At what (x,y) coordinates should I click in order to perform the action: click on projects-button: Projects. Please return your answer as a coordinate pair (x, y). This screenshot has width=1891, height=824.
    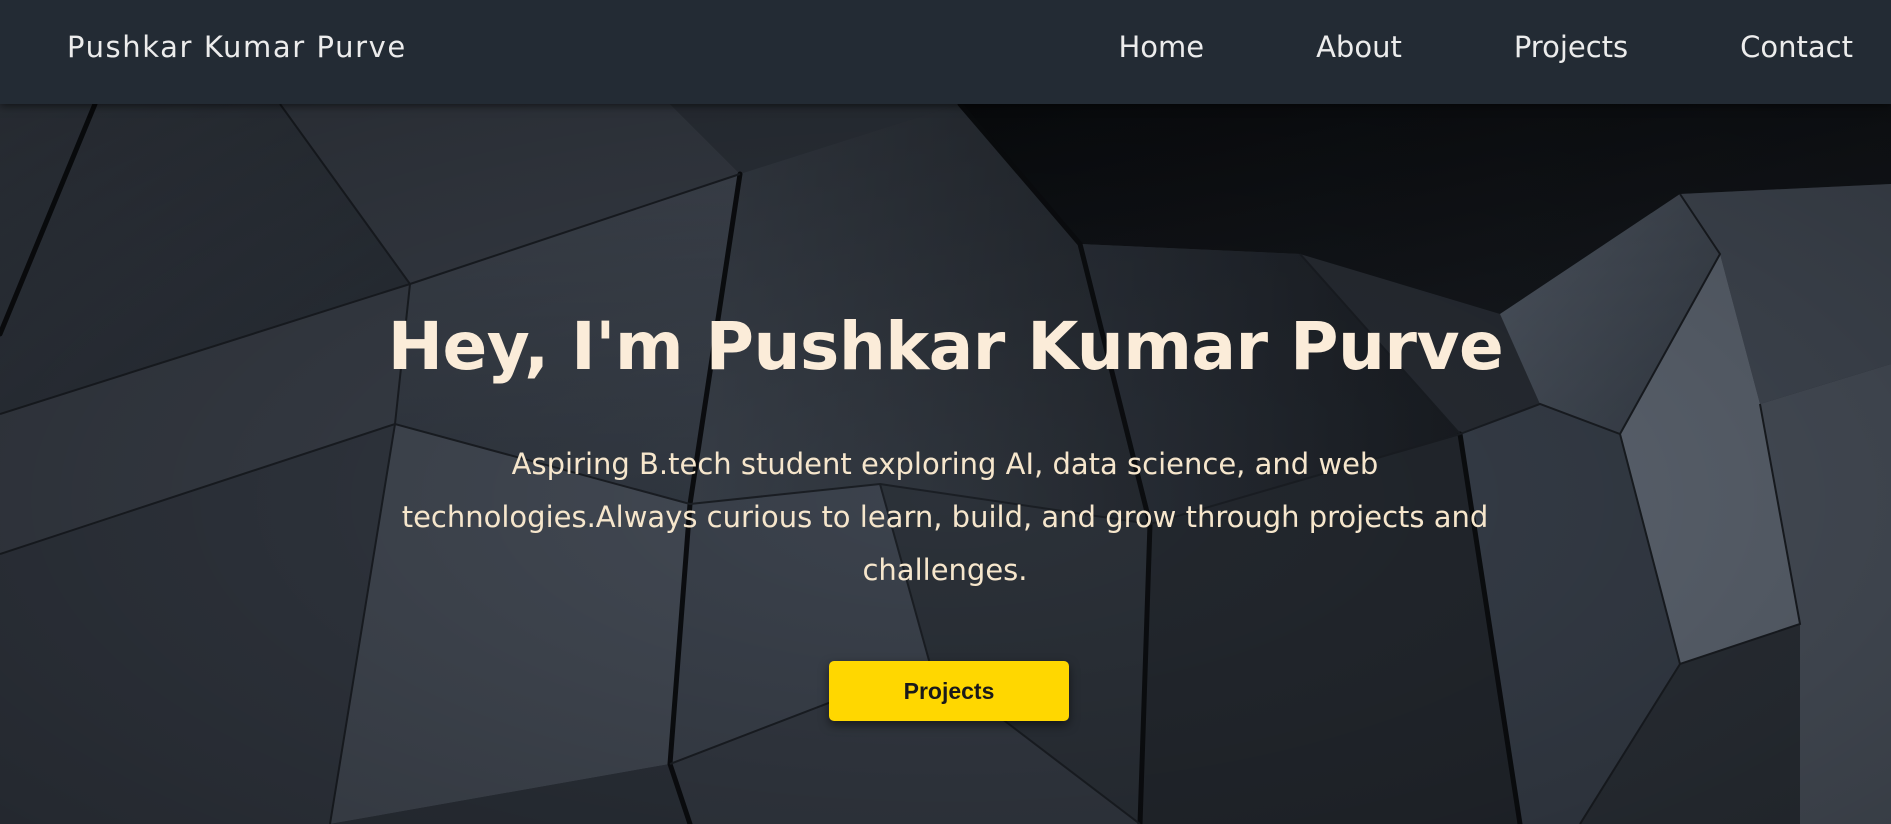
    Looking at the image, I should click on (949, 691).